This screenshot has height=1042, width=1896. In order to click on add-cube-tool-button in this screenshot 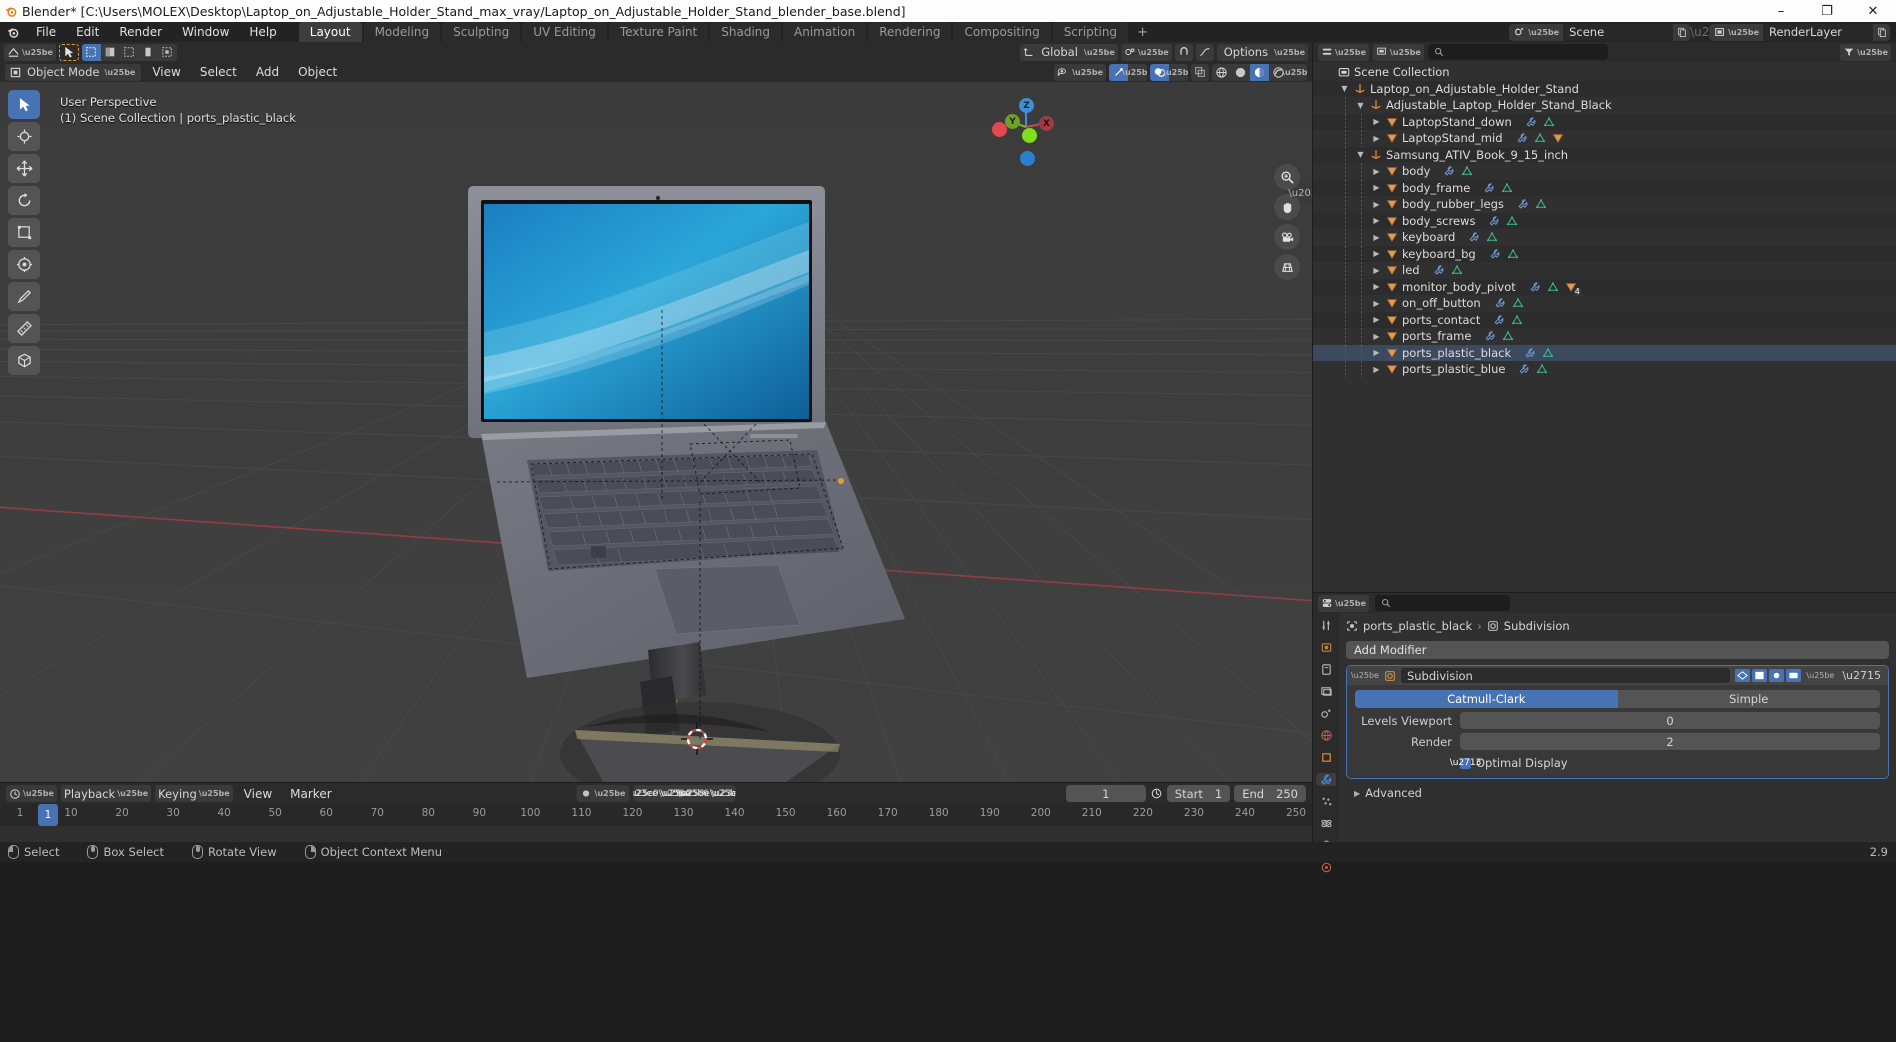, I will do `click(24, 360)`.